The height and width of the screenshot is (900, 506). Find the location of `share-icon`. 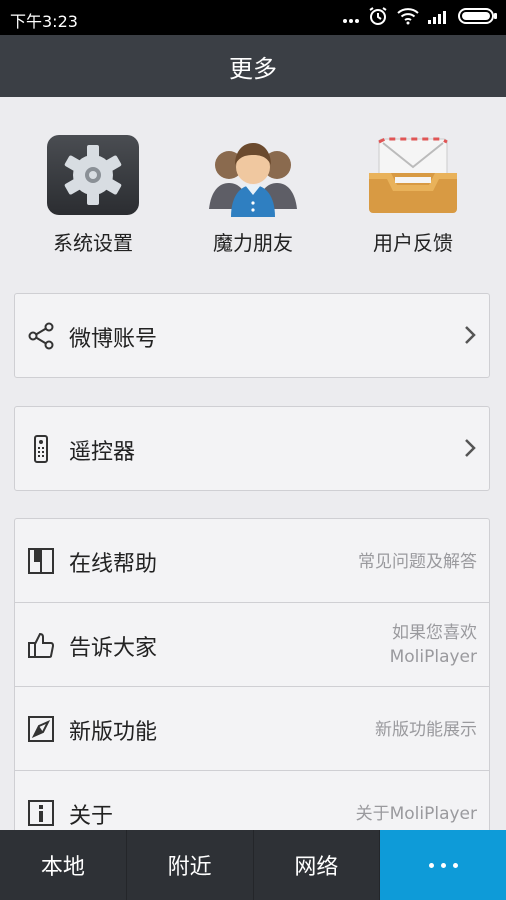

share-icon is located at coordinates (41, 336).